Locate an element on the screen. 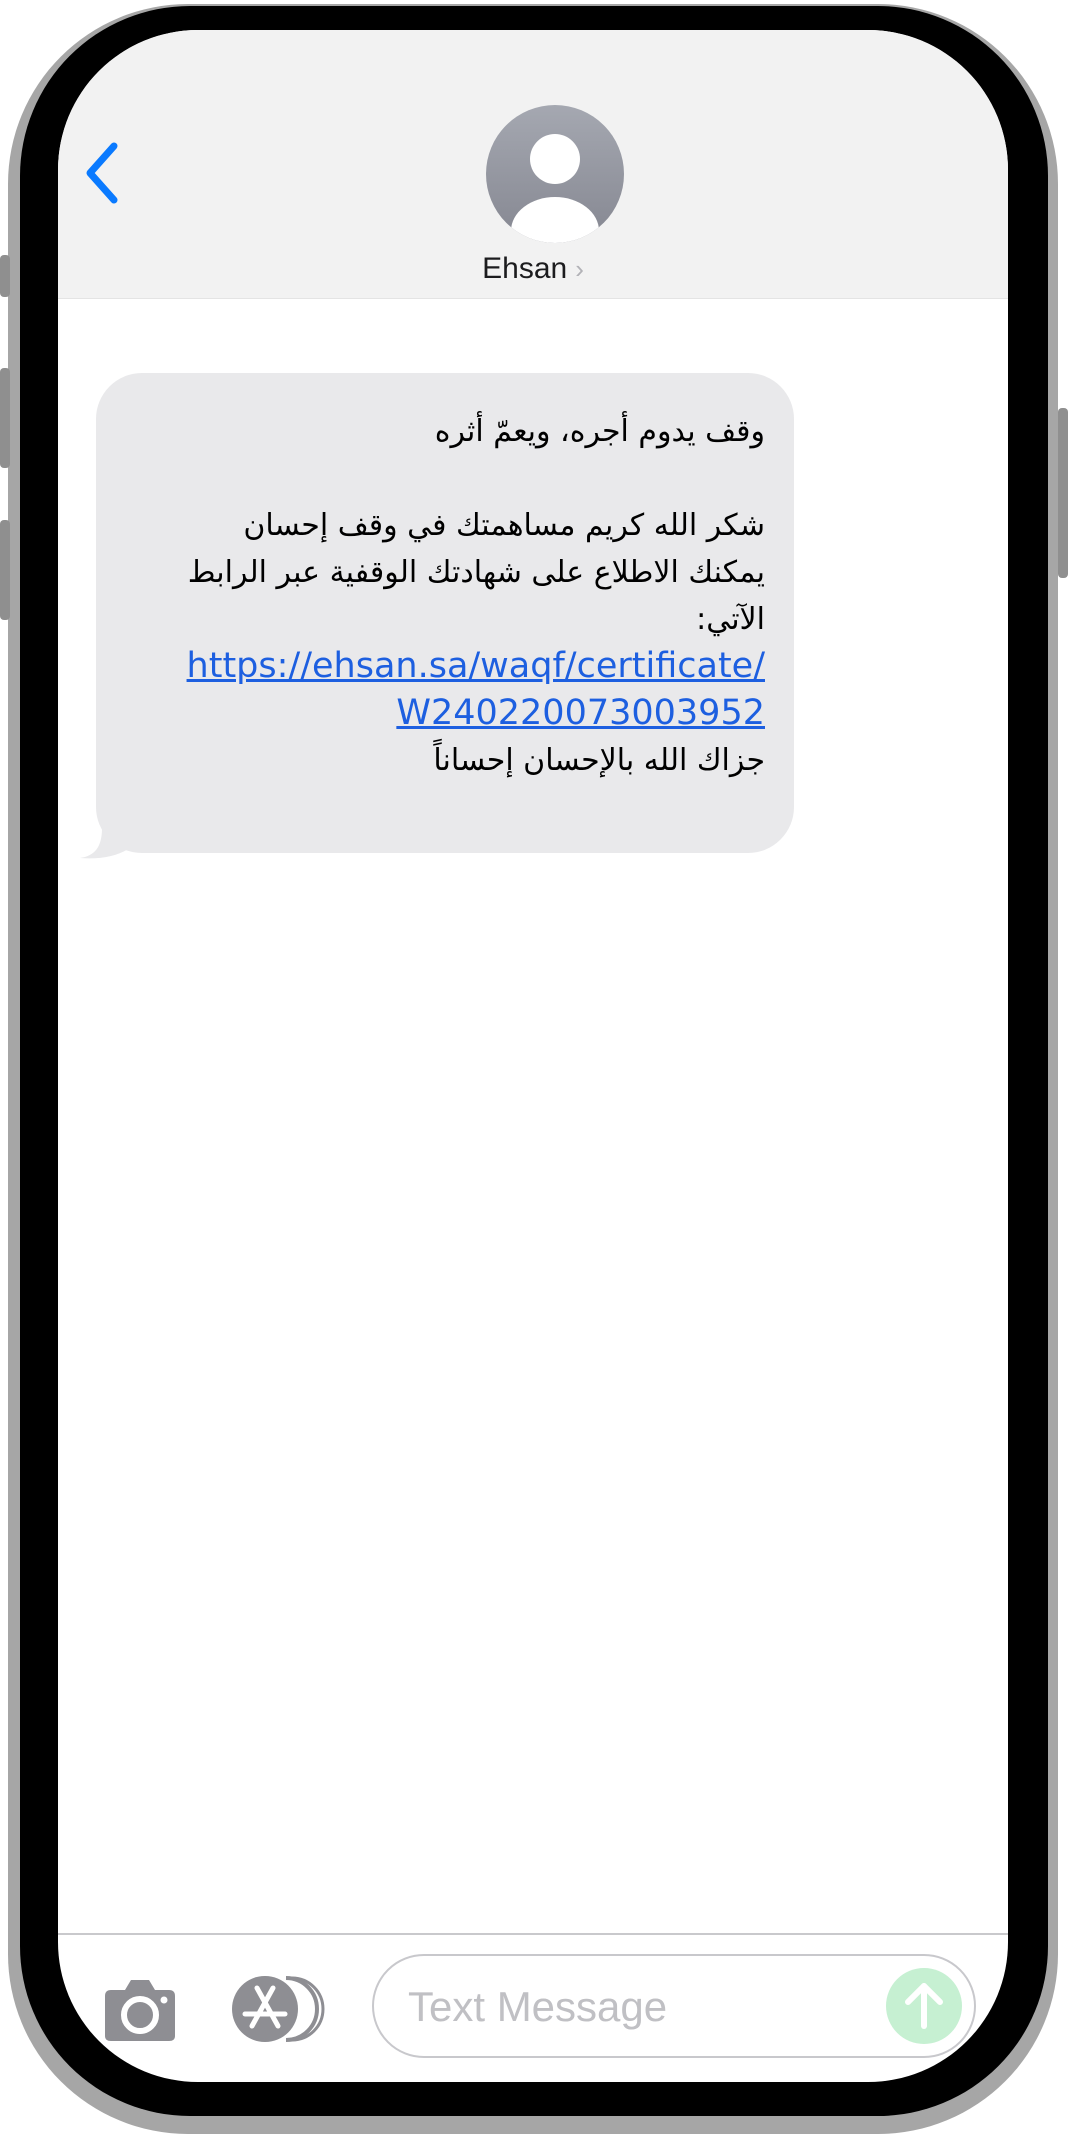 The image size is (1072, 2141). message-line: شكر الله كريم مساهمتك في وقف إحسان is located at coordinates (504, 525).